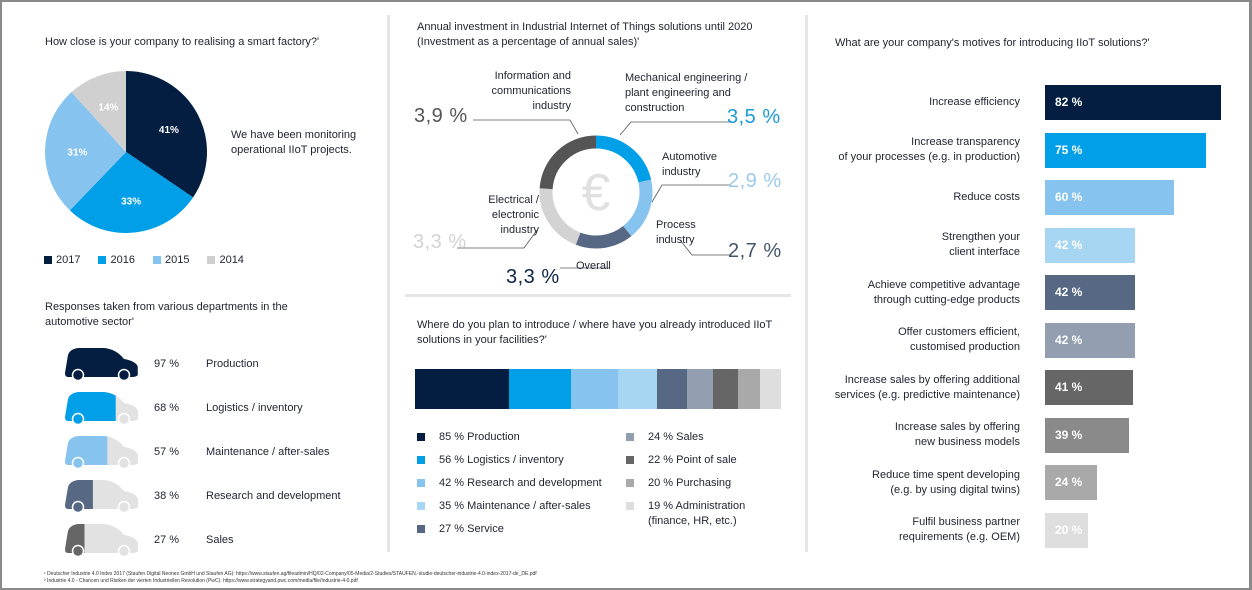 The width and height of the screenshot is (1252, 590). What do you see at coordinates (501, 460) in the screenshot?
I see `legend-label: 56 % Logistics / inventory` at bounding box center [501, 460].